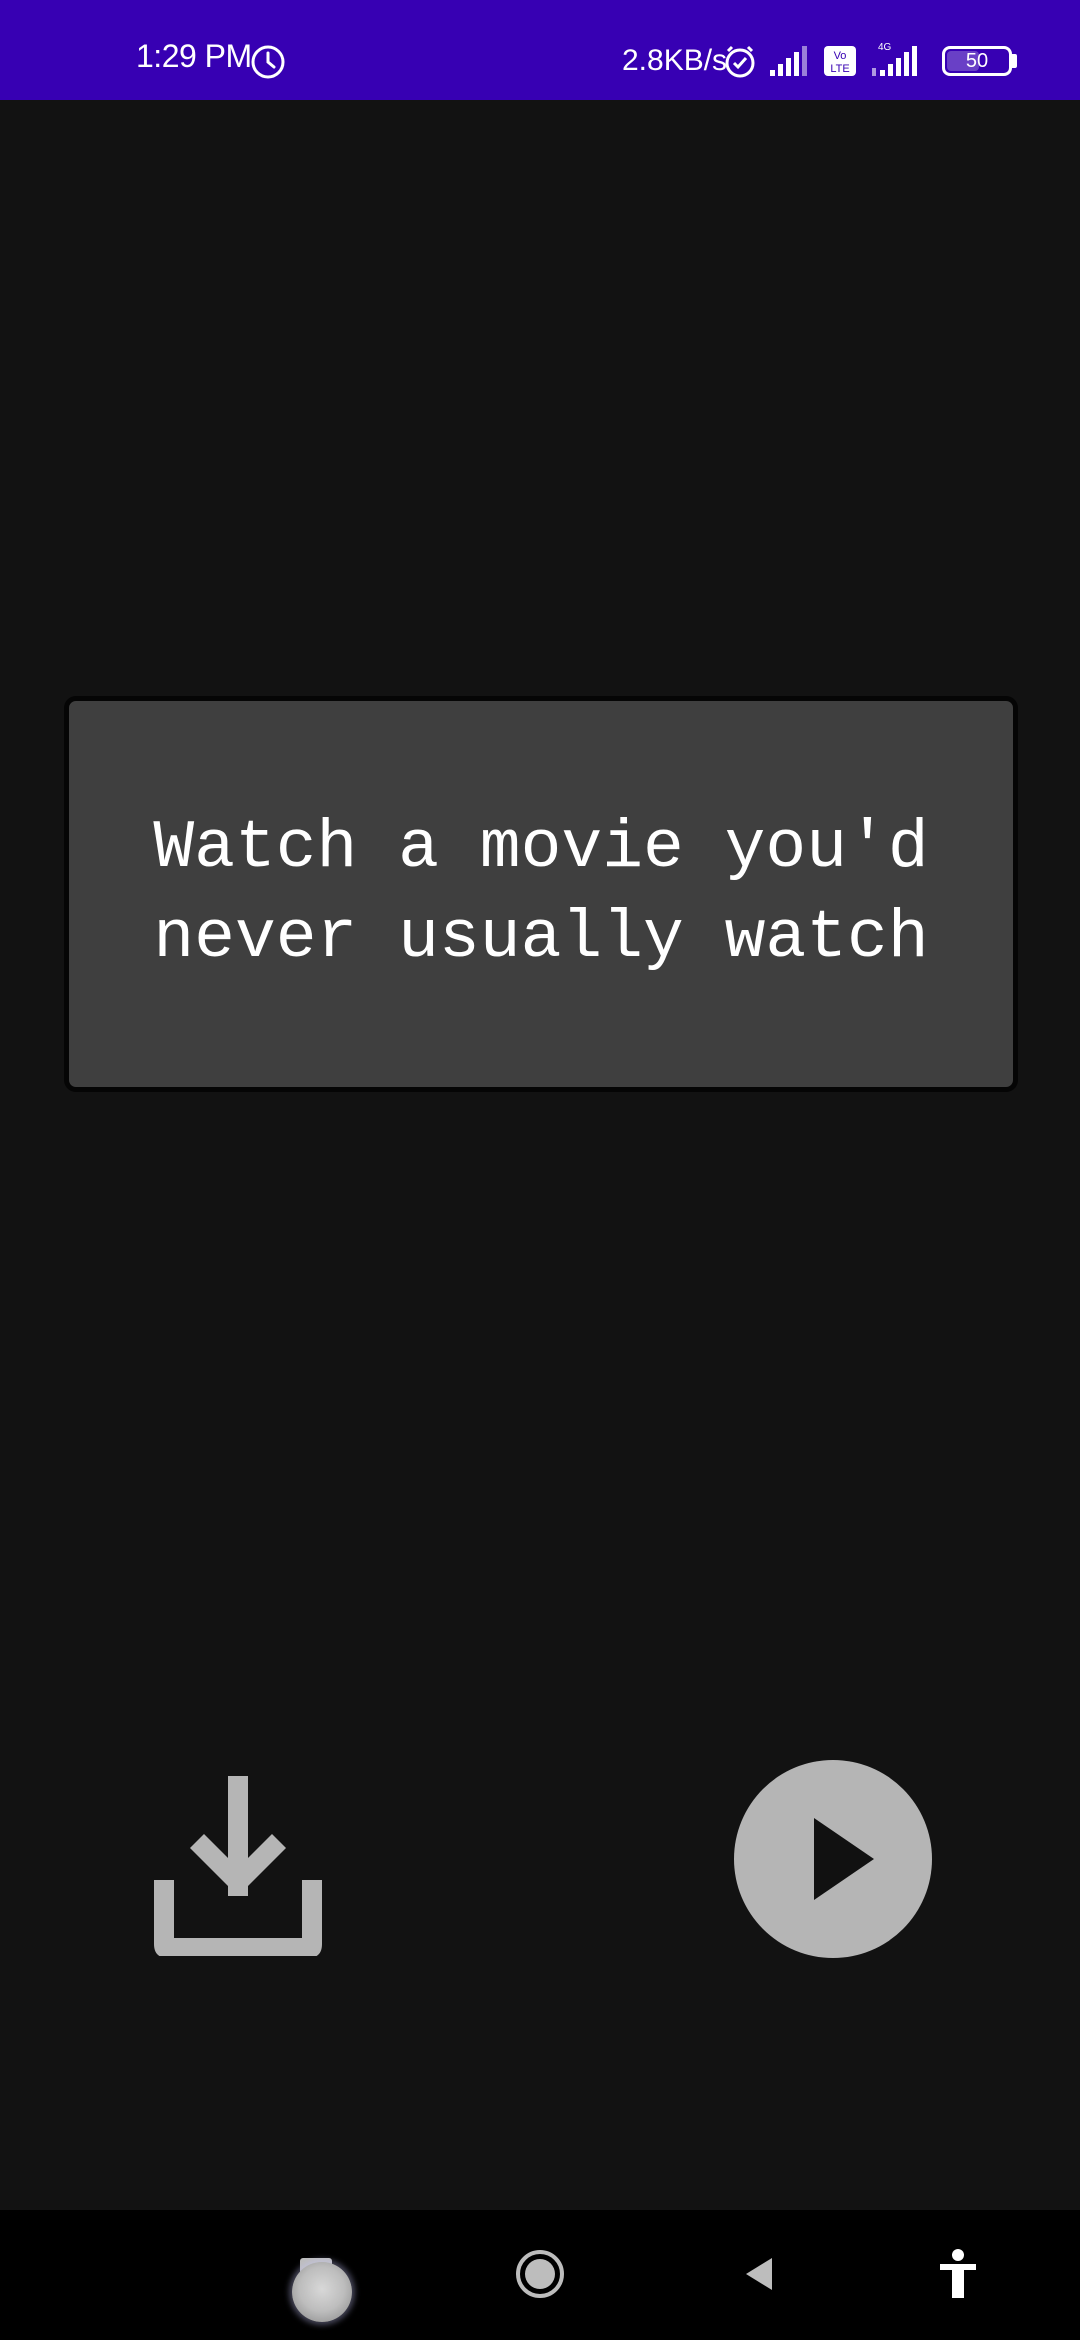  I want to click on battery-icon: 50, so click(977, 61).